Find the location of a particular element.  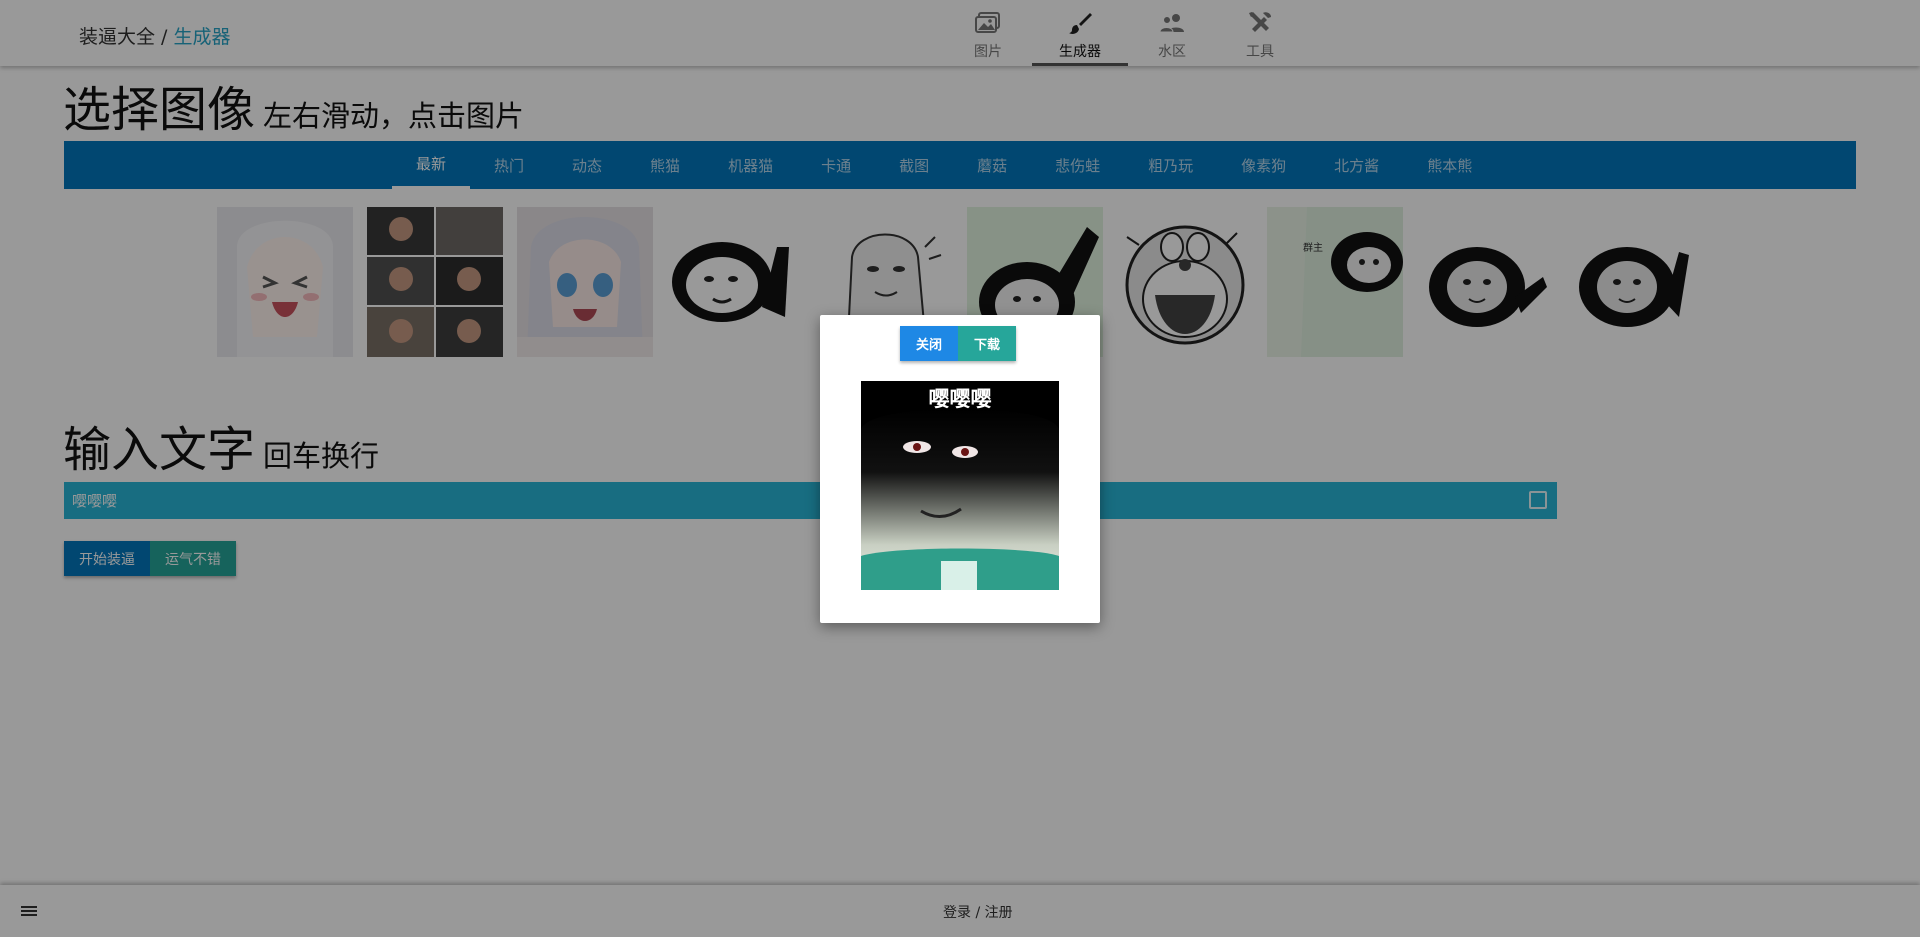

modal-buttons: 关闭 下载 is located at coordinates (958, 343).